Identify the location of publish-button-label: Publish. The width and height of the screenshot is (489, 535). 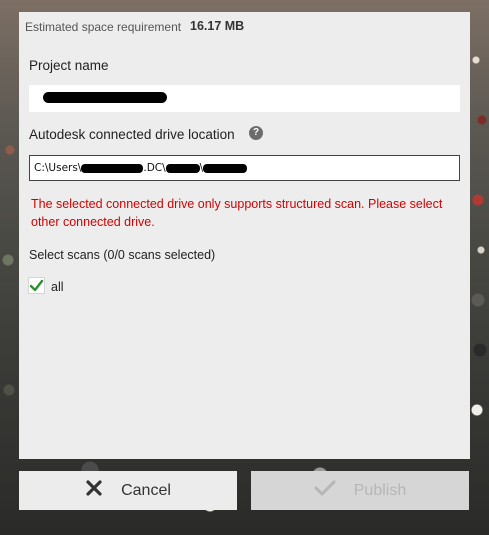
(380, 490).